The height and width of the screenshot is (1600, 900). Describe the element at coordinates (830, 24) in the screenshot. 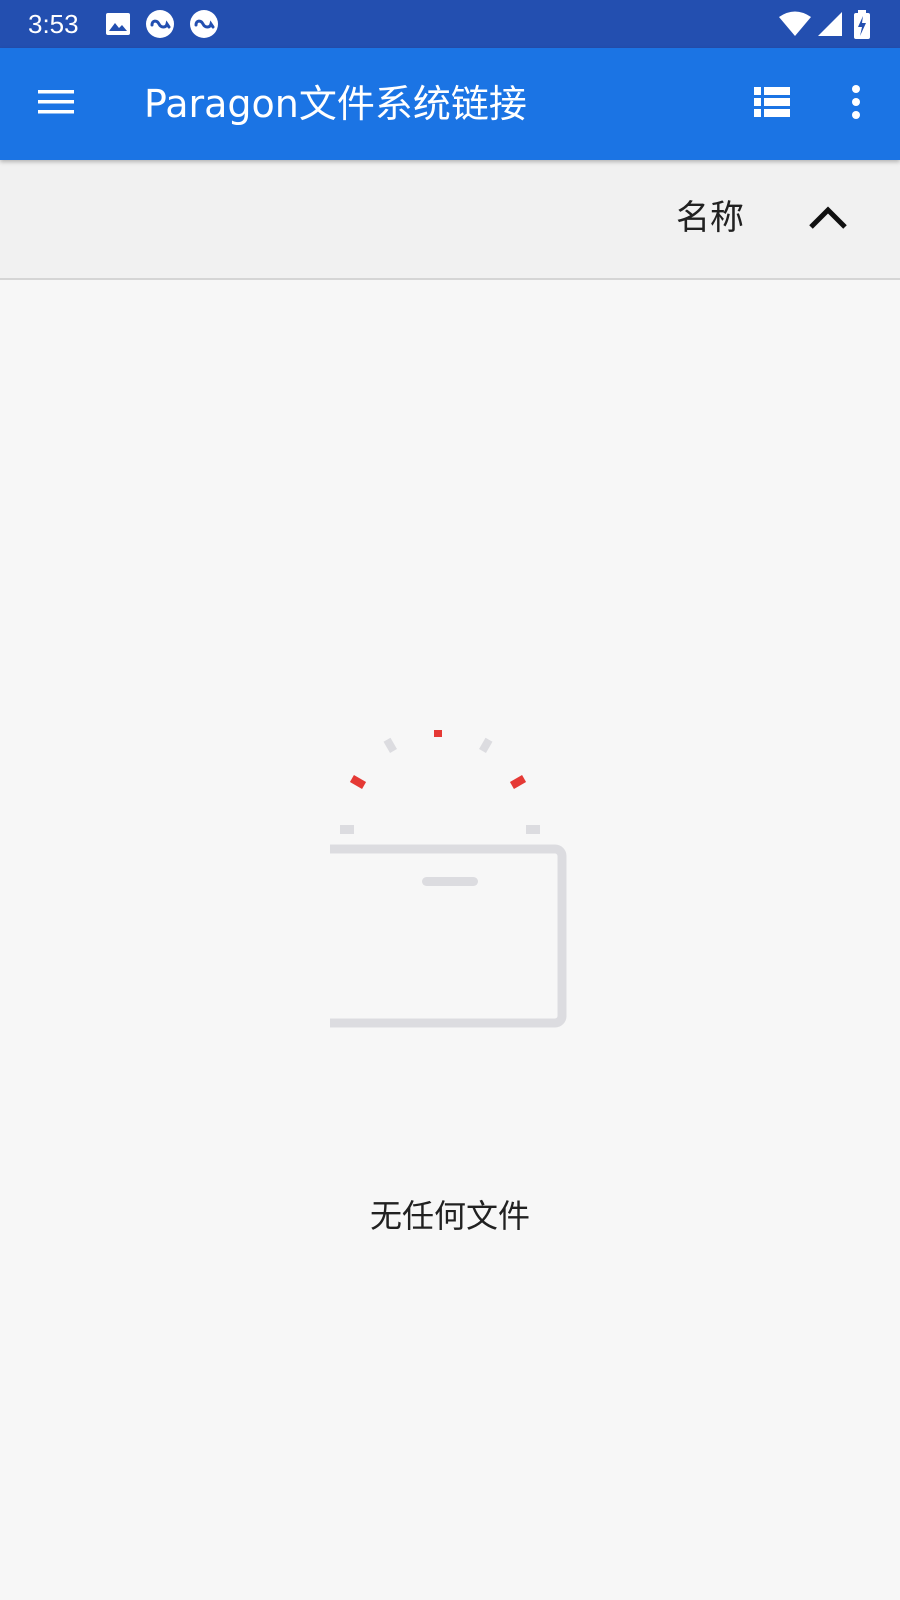

I see `cell-signal-icon` at that location.